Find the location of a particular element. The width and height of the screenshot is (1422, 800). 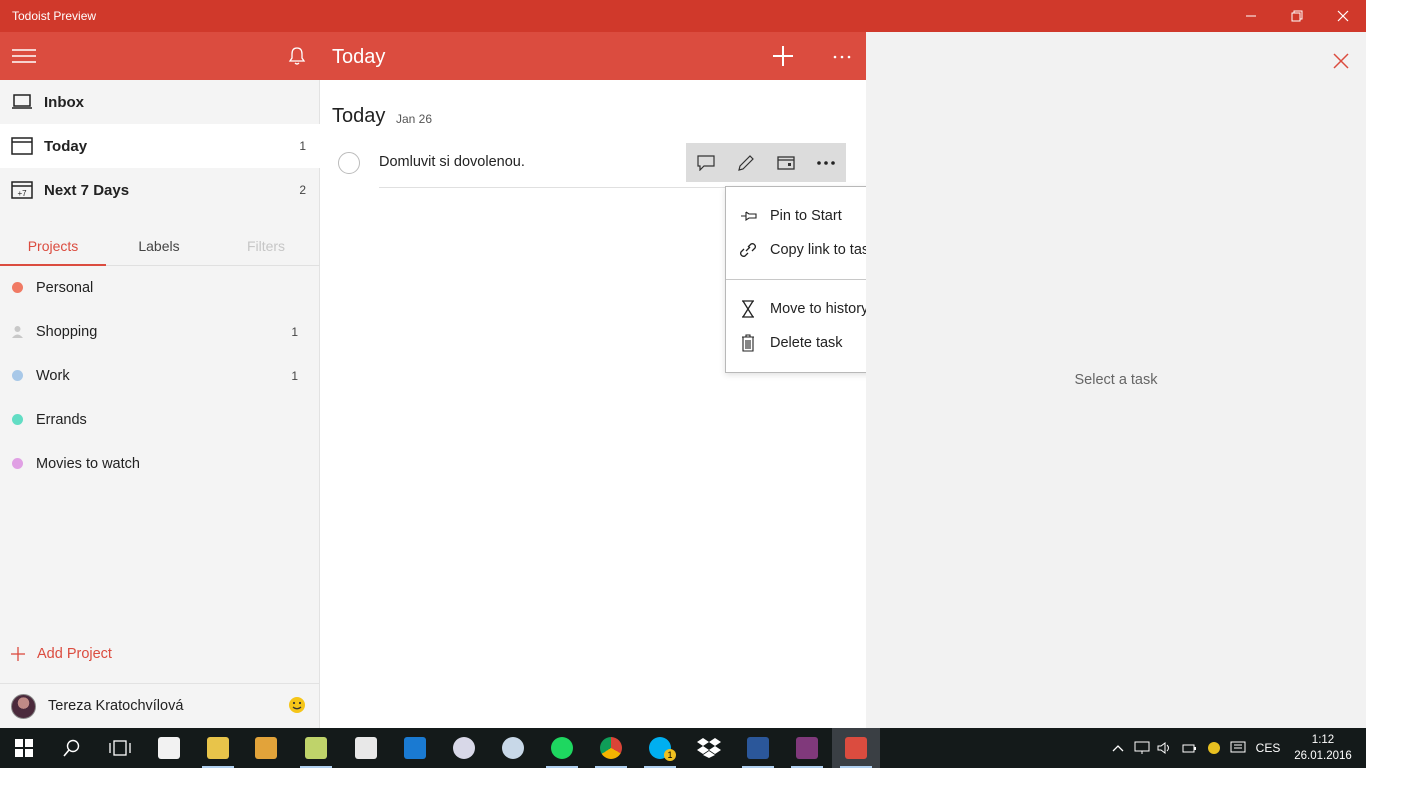

nav-item-inbox: Inbox is located at coordinates (160, 102).